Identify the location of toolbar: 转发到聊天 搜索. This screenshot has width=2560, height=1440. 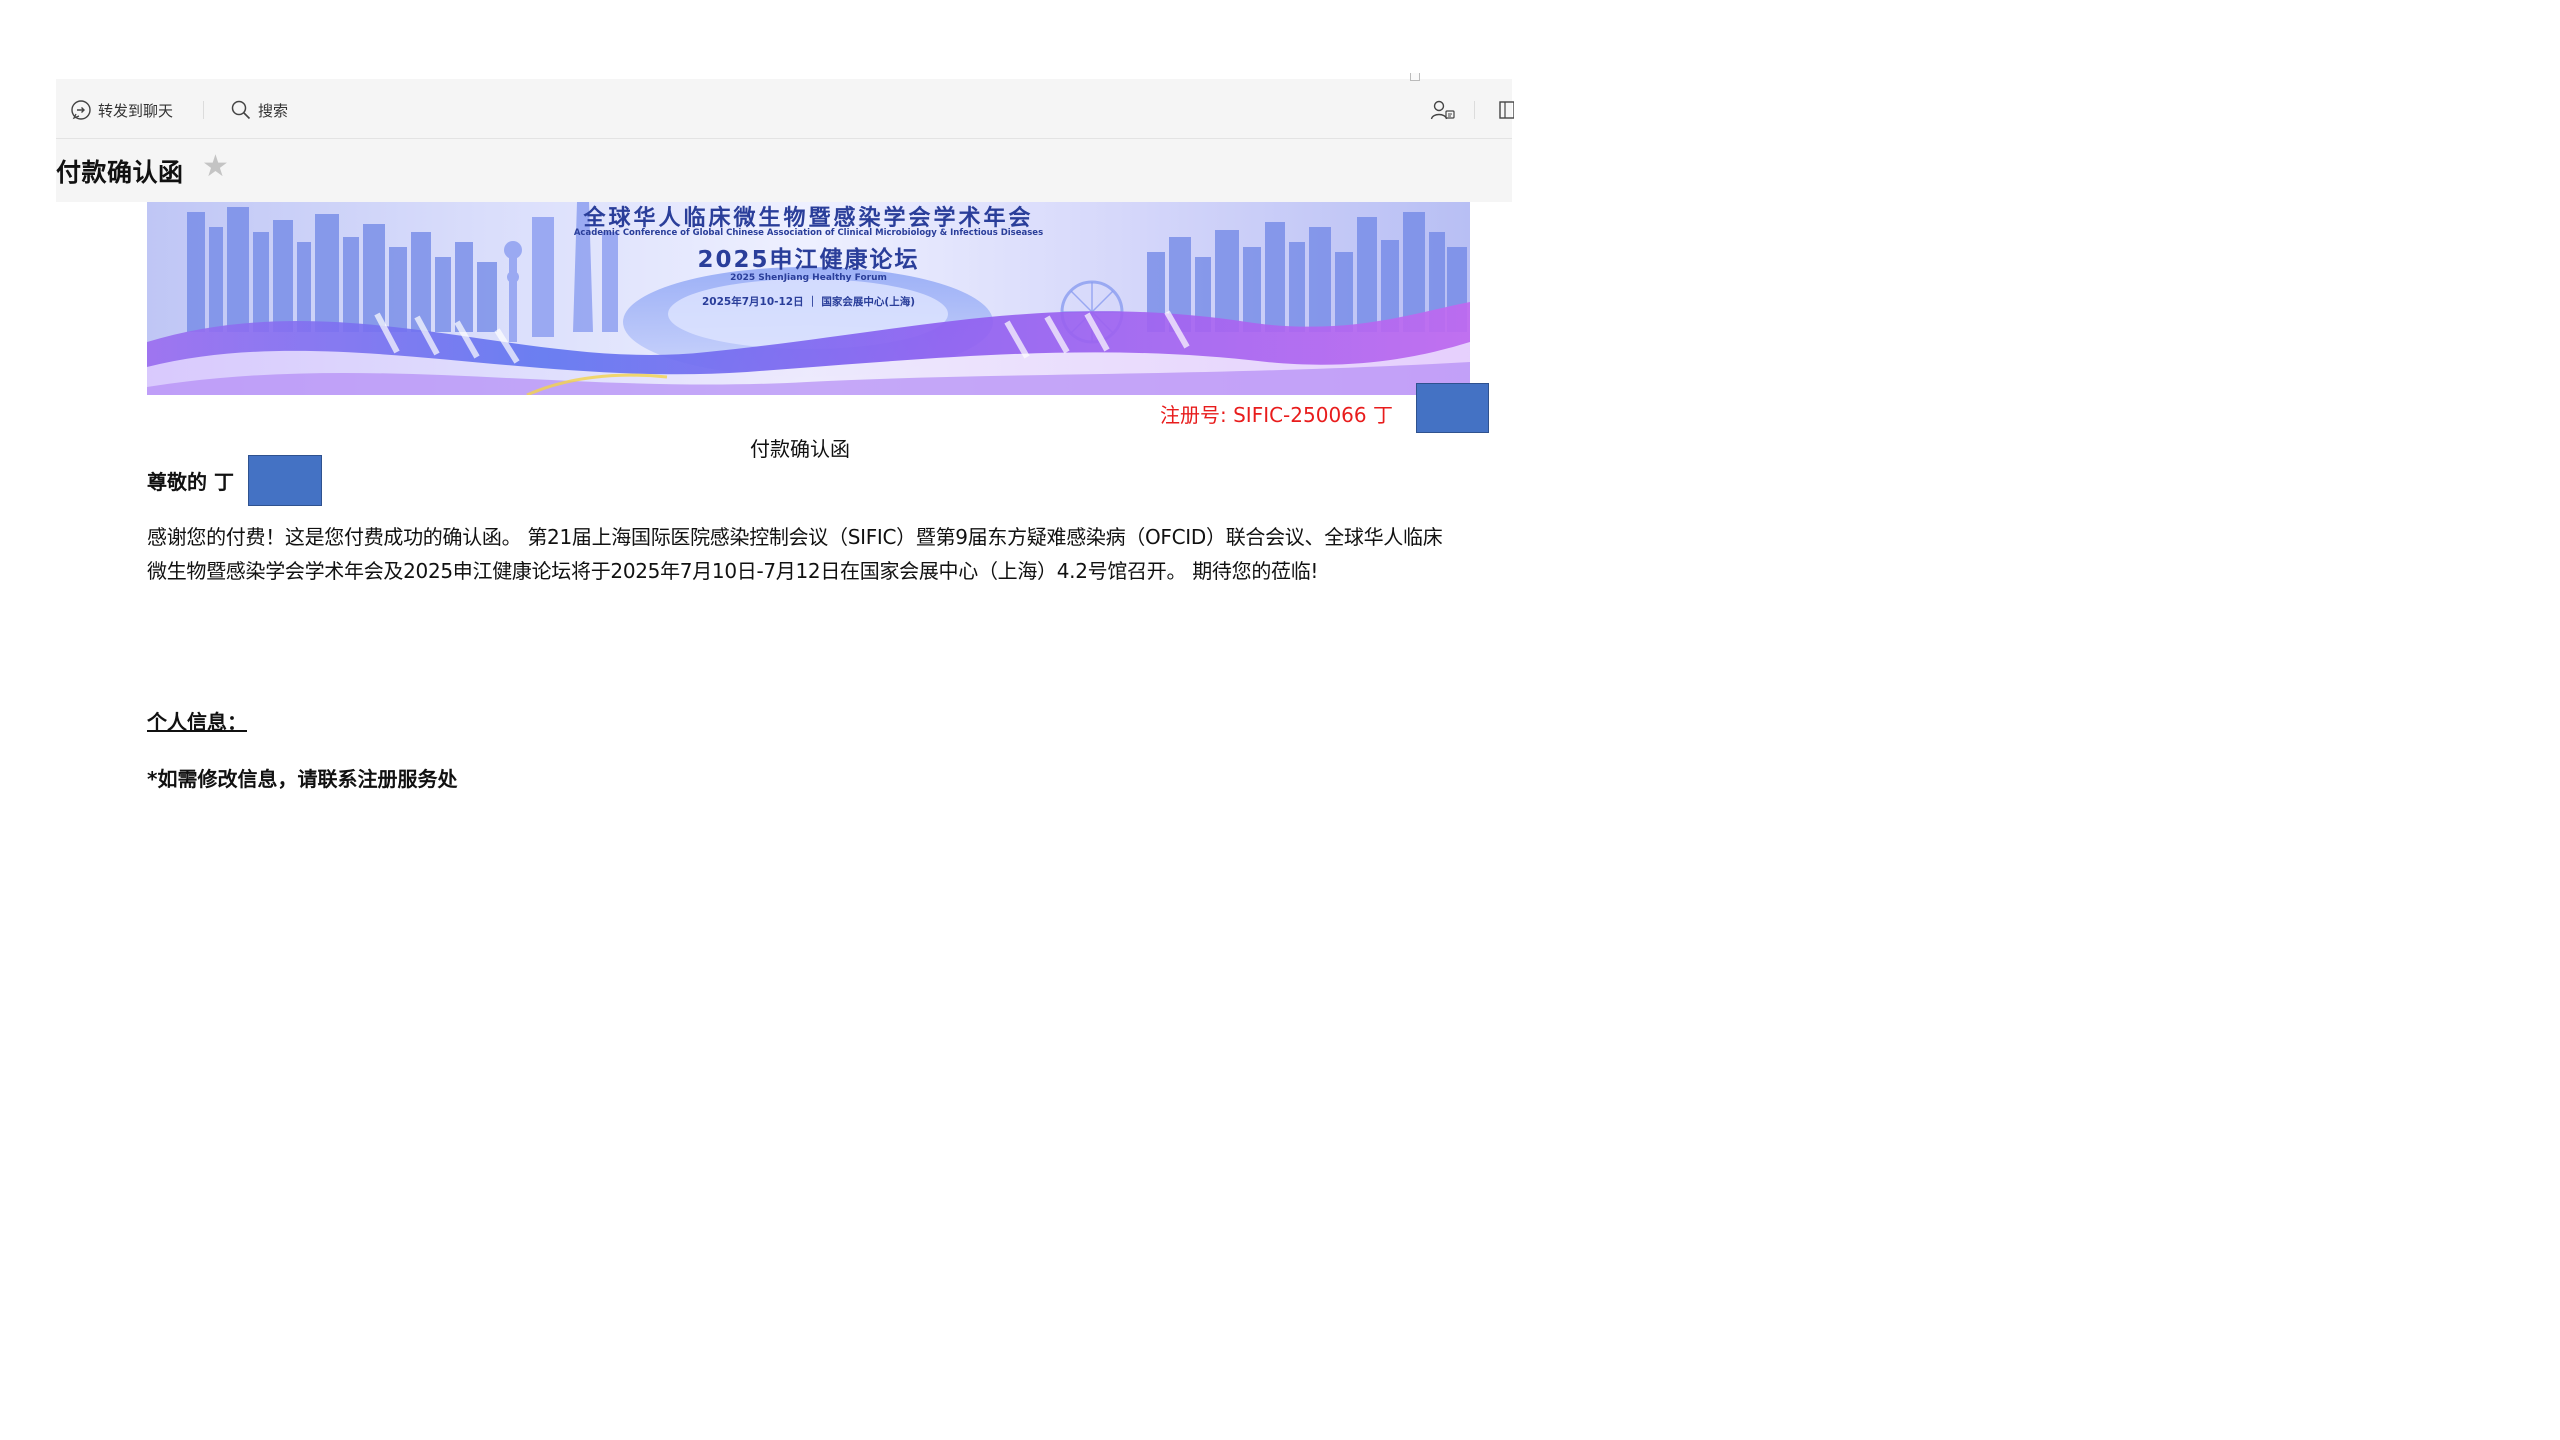
(785, 106).